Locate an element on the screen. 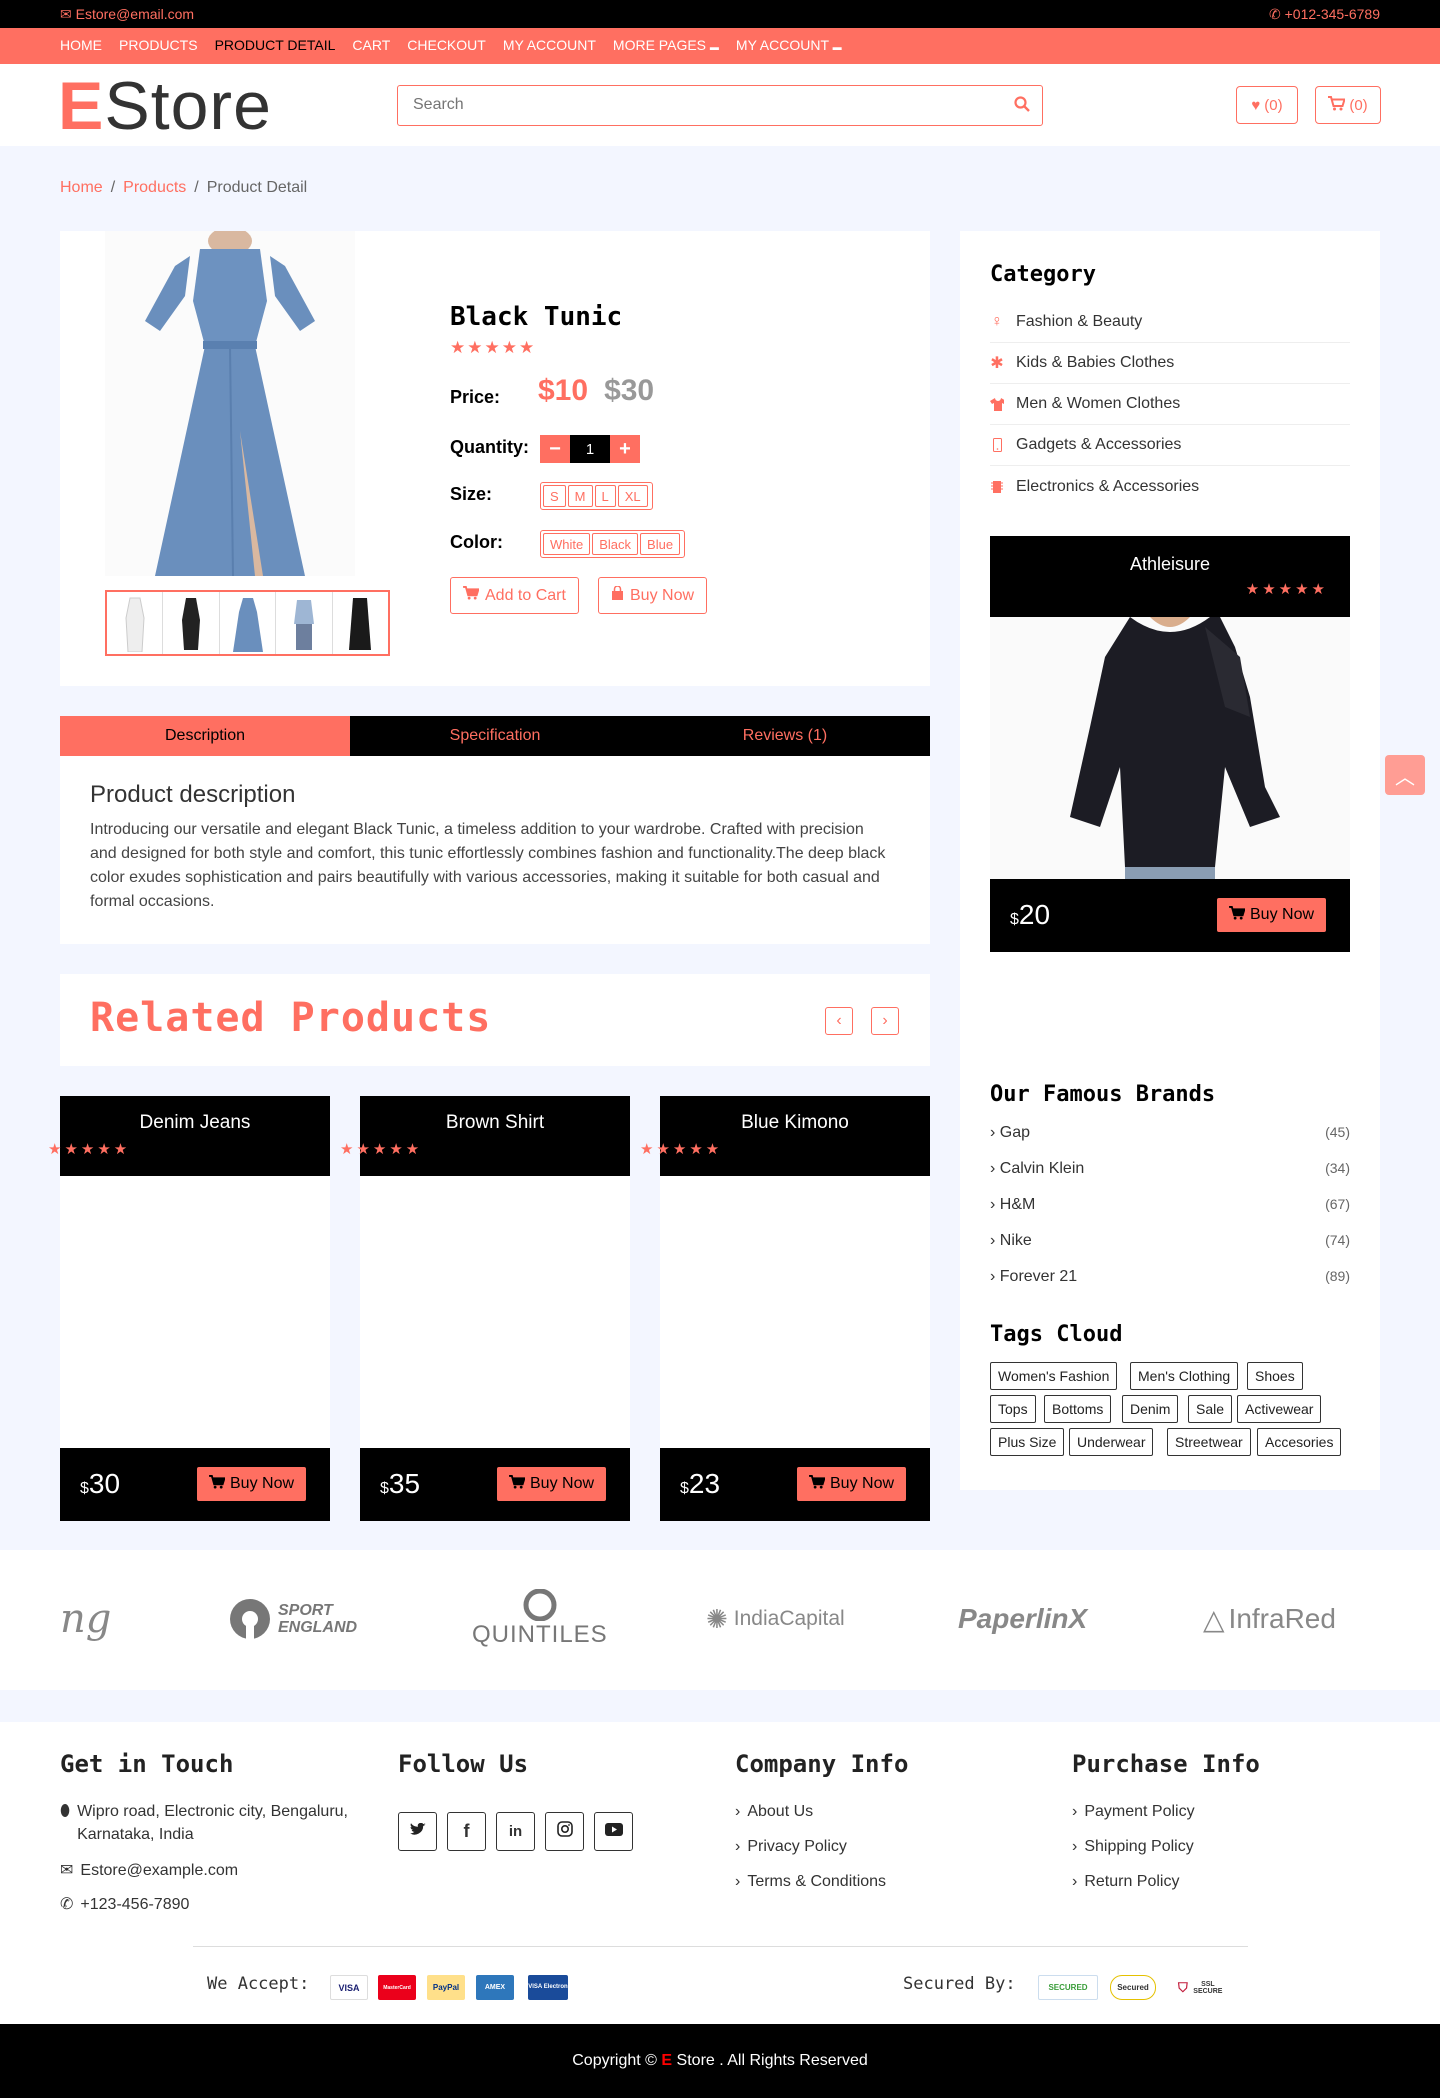 The image size is (1440, 2098). color-white: White is located at coordinates (567, 544).